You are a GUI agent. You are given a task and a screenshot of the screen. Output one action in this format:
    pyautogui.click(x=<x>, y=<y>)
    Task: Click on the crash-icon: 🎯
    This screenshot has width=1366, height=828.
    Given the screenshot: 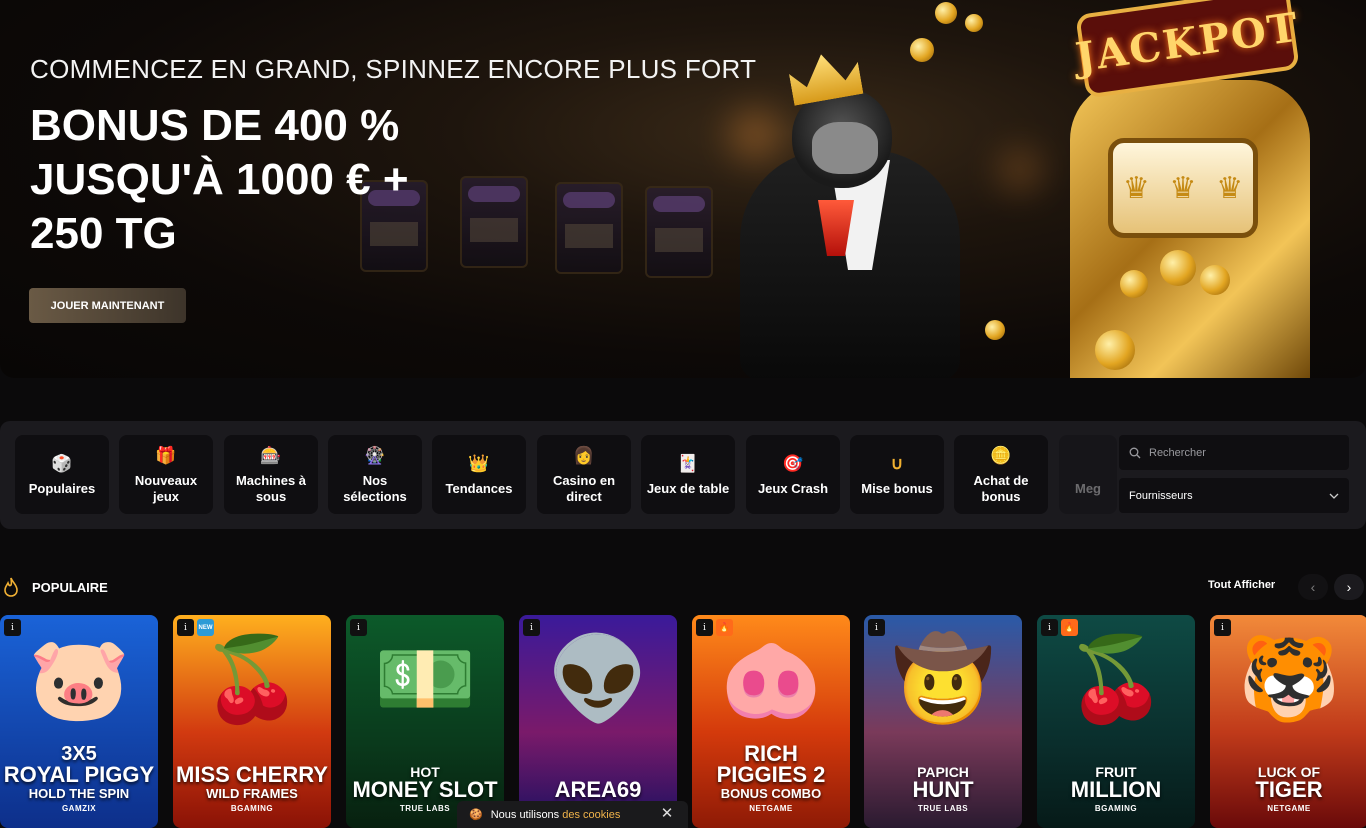 What is the action you would take?
    pyautogui.click(x=793, y=463)
    